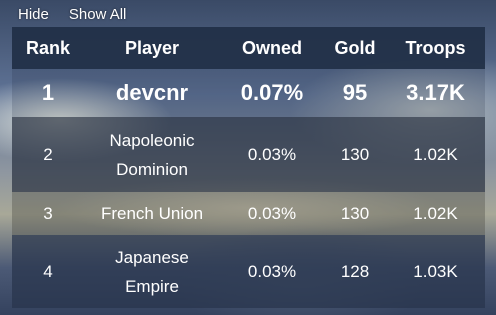 This screenshot has width=496, height=315. I want to click on column-header-gold: Gold, so click(355, 47).